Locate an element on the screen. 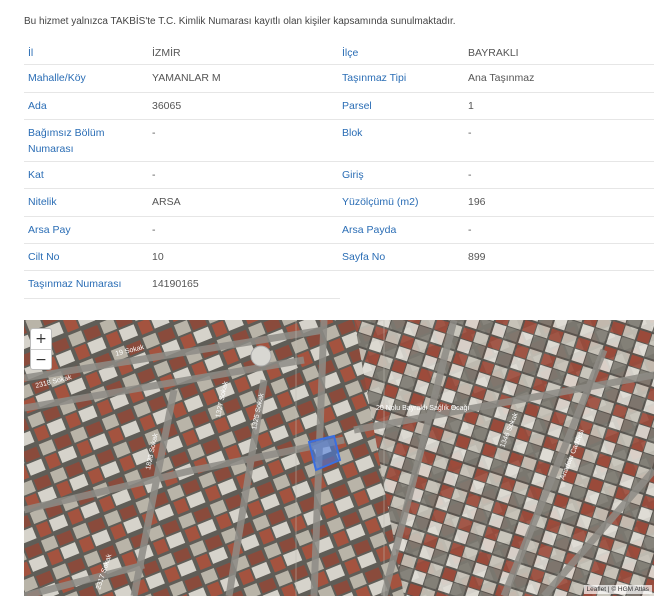  value-parsel: 1 is located at coordinates (471, 106).